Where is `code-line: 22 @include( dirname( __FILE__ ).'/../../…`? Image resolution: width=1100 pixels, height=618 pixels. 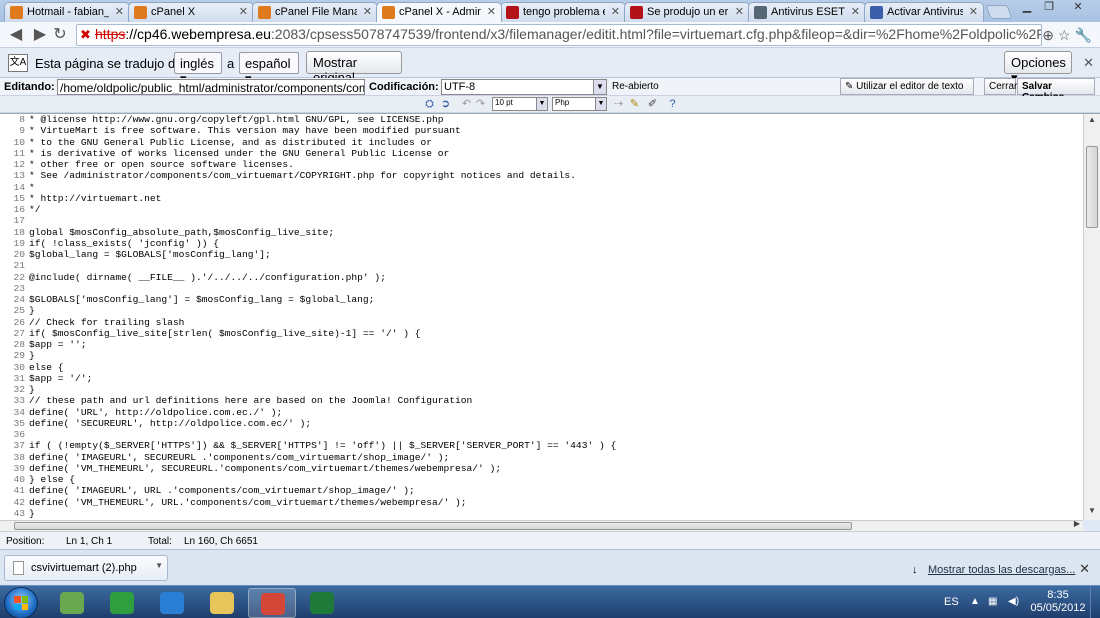 code-line: 22 @include( dirname( __FILE__ ).'/../../… is located at coordinates (541, 277).